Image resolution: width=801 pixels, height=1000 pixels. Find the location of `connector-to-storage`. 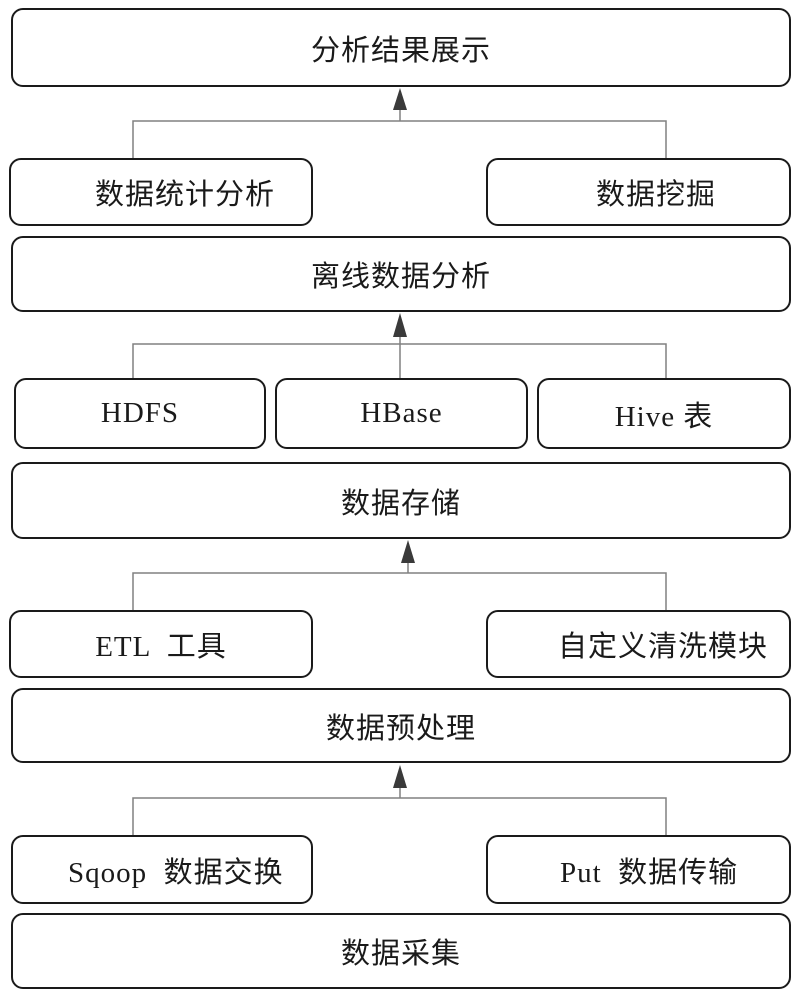

connector-to-storage is located at coordinates (399, 575).